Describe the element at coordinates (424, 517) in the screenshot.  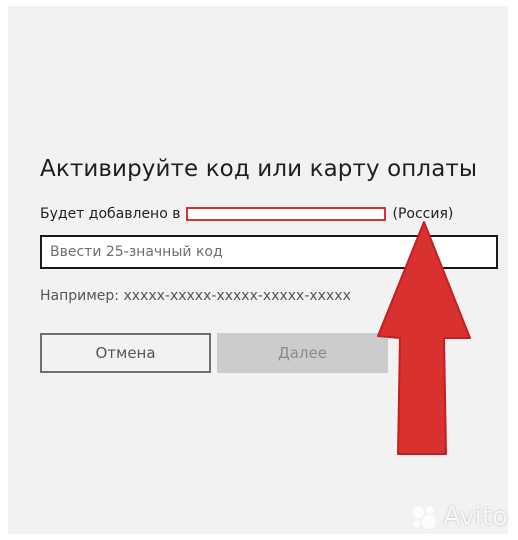
I see `avito-logo-icon` at that location.